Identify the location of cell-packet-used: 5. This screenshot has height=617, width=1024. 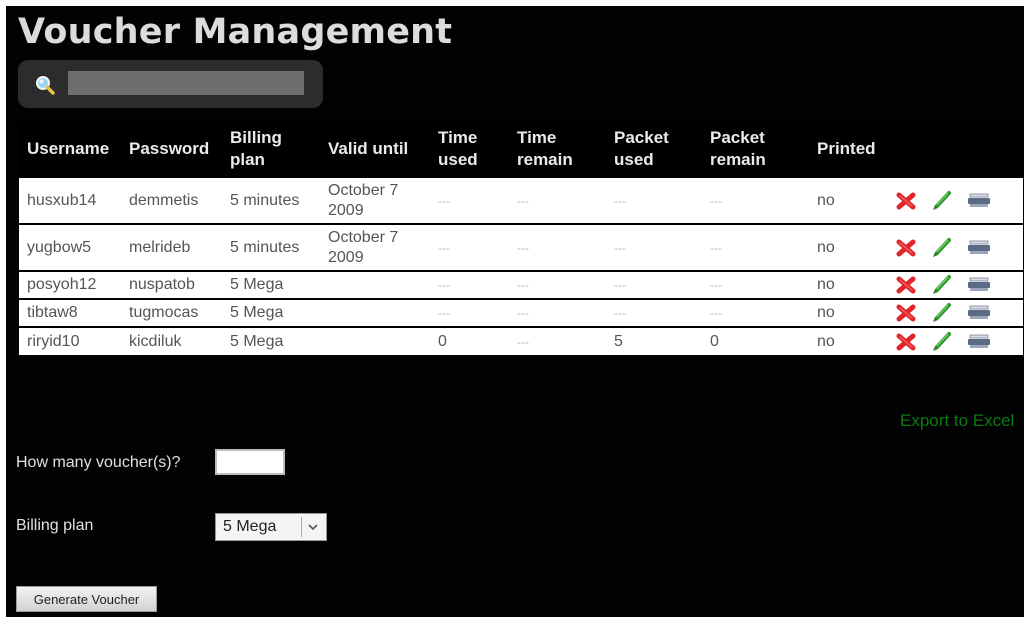
(654, 341).